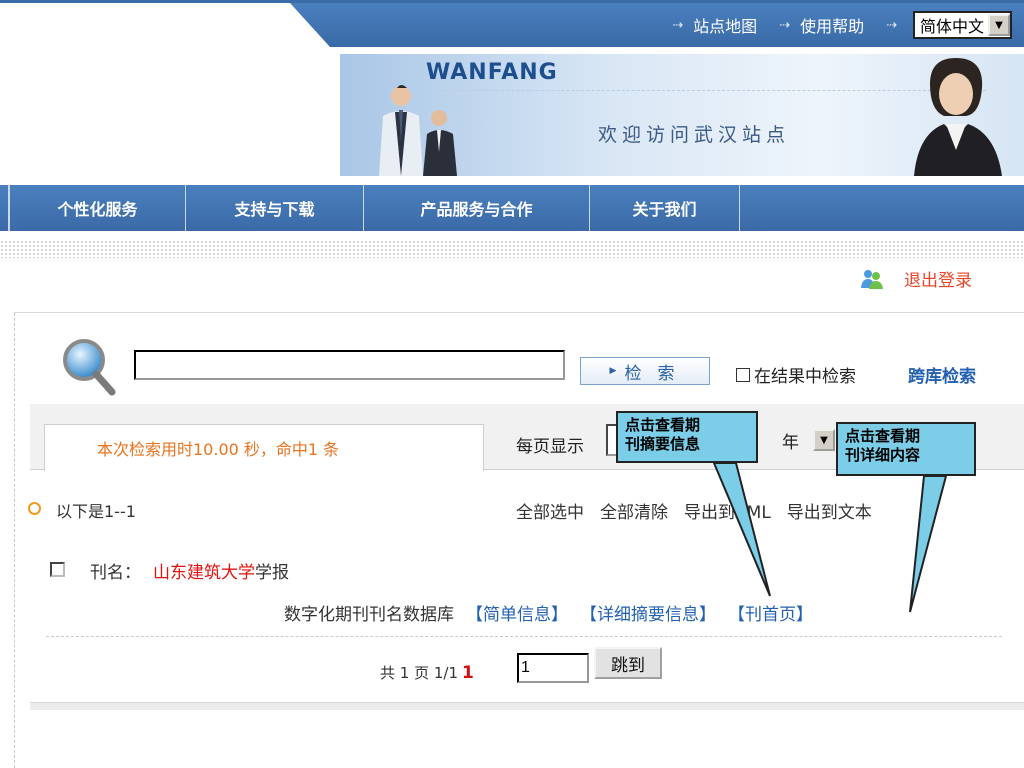 The width and height of the screenshot is (1024, 768). Describe the element at coordinates (687, 437) in the screenshot. I see `callout-abstract-info: 点击查看期 刊摘要信息` at that location.